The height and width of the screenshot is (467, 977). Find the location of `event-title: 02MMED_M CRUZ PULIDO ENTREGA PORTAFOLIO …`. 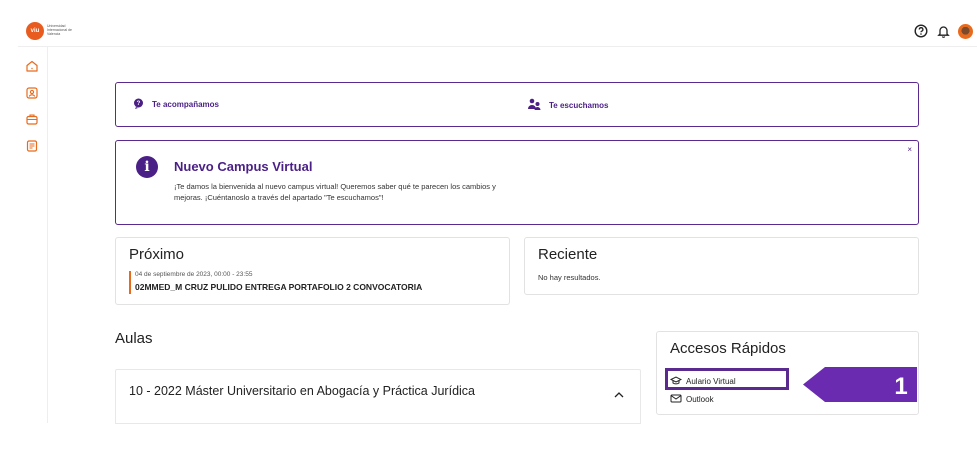

event-title: 02MMED_M CRUZ PULIDO ENTREGA PORTAFOLIO … is located at coordinates (278, 287).